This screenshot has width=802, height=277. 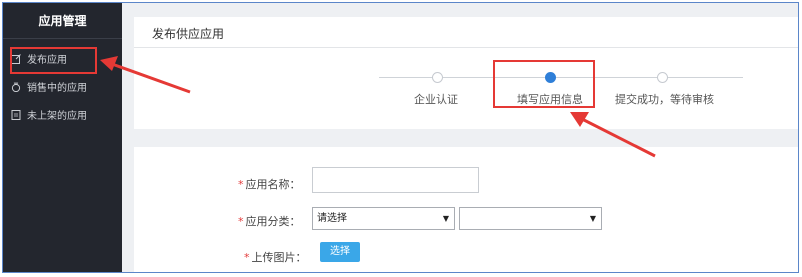 I want to click on category-select-primary: 请选择 ▼, so click(x=383, y=218).